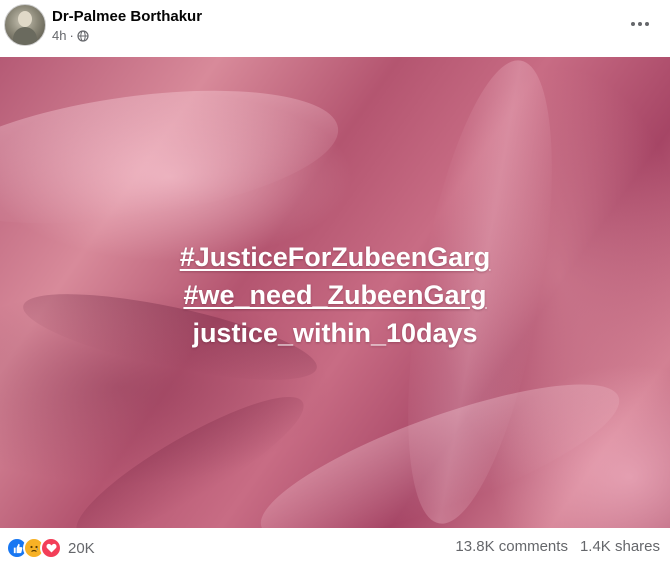 The image size is (670, 563). I want to click on reactions-summary: 20K, so click(50, 548).